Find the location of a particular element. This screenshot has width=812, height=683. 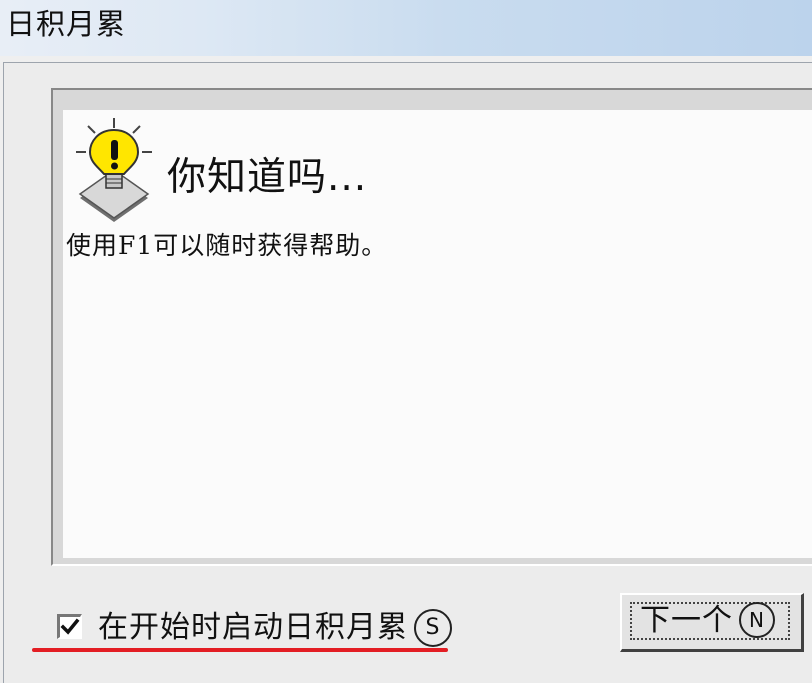

tip-text: 使用F1可以随时获得帮助。 is located at coordinates (227, 245).